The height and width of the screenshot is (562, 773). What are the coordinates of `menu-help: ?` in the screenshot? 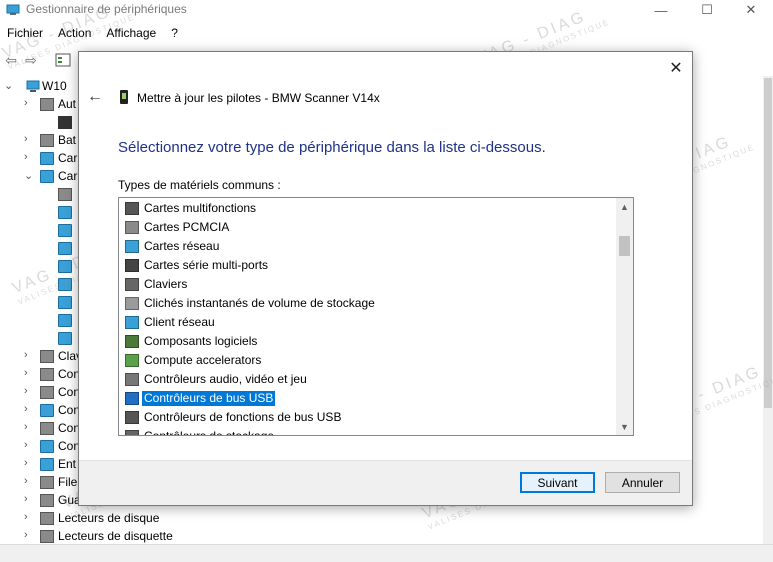 It's located at (175, 34).